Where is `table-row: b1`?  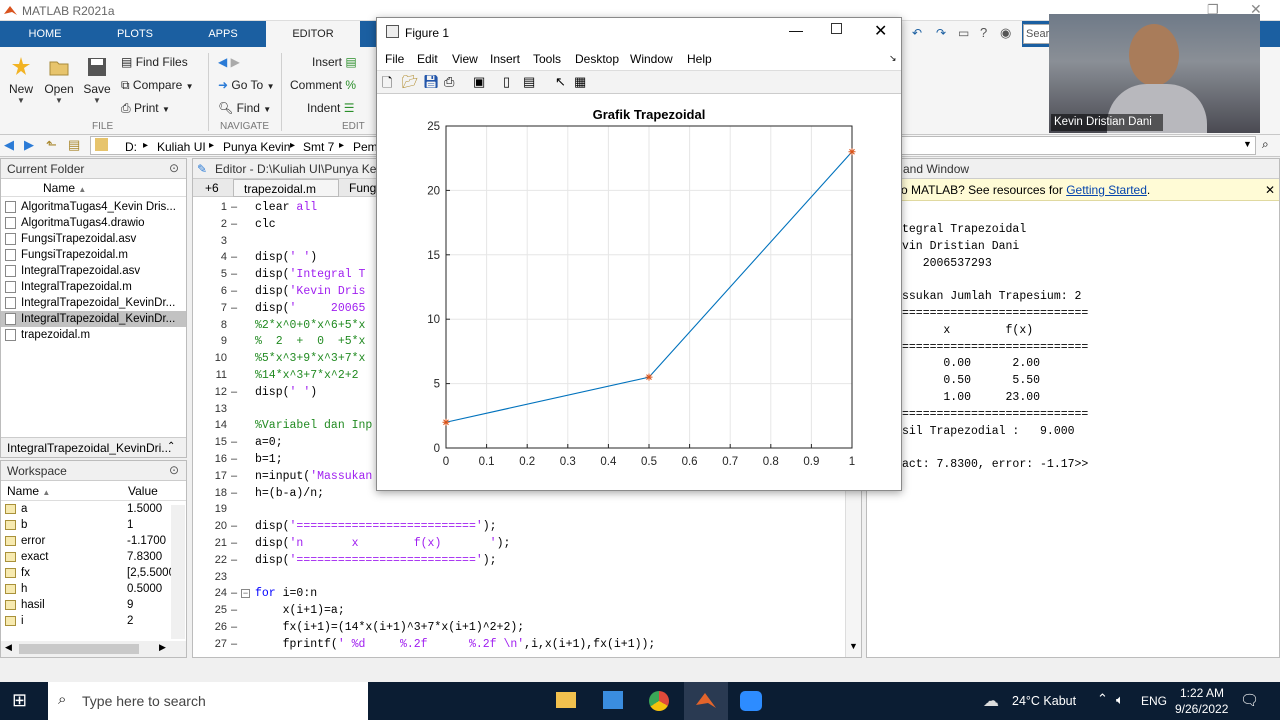 table-row: b1 is located at coordinates (93, 525).